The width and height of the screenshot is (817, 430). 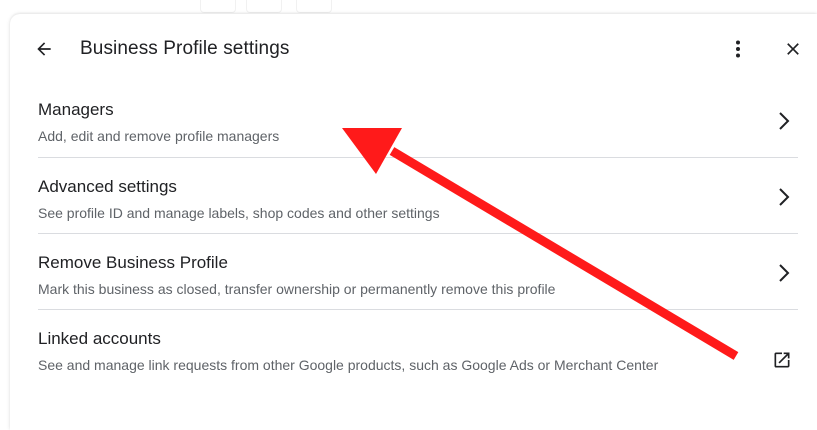 I want to click on close-icon, so click(x=793, y=49).